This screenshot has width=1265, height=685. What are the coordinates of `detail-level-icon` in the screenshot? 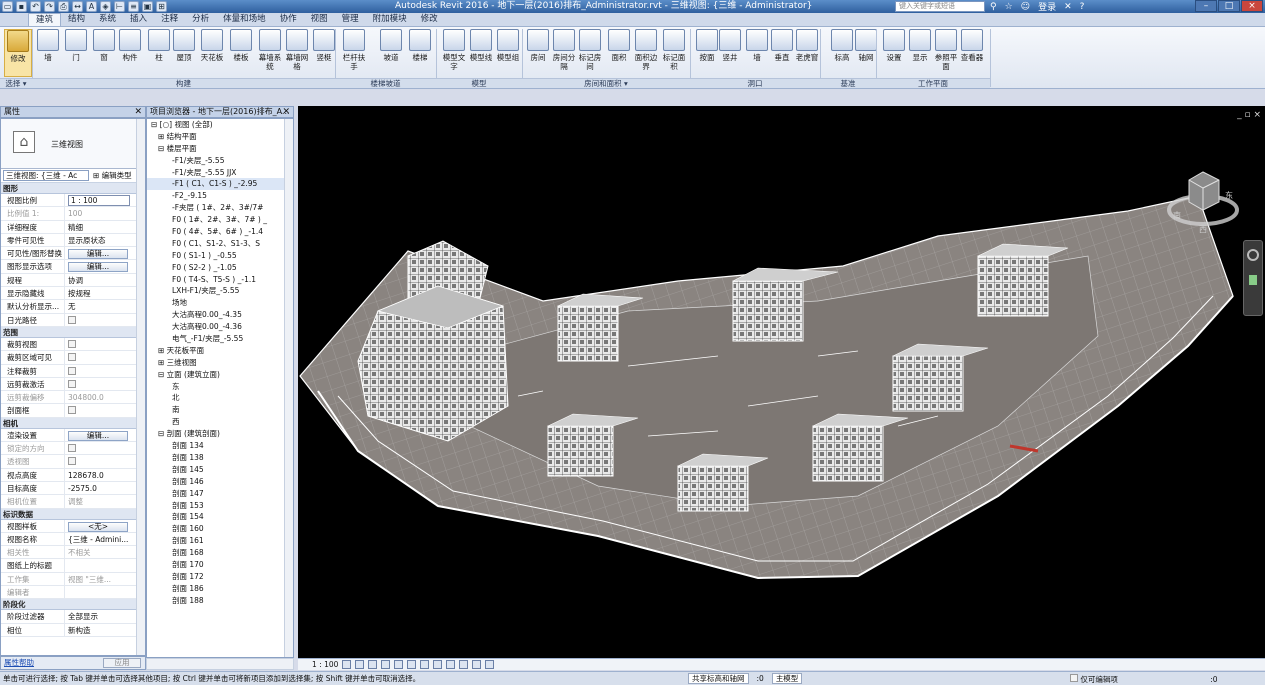 It's located at (347, 664).